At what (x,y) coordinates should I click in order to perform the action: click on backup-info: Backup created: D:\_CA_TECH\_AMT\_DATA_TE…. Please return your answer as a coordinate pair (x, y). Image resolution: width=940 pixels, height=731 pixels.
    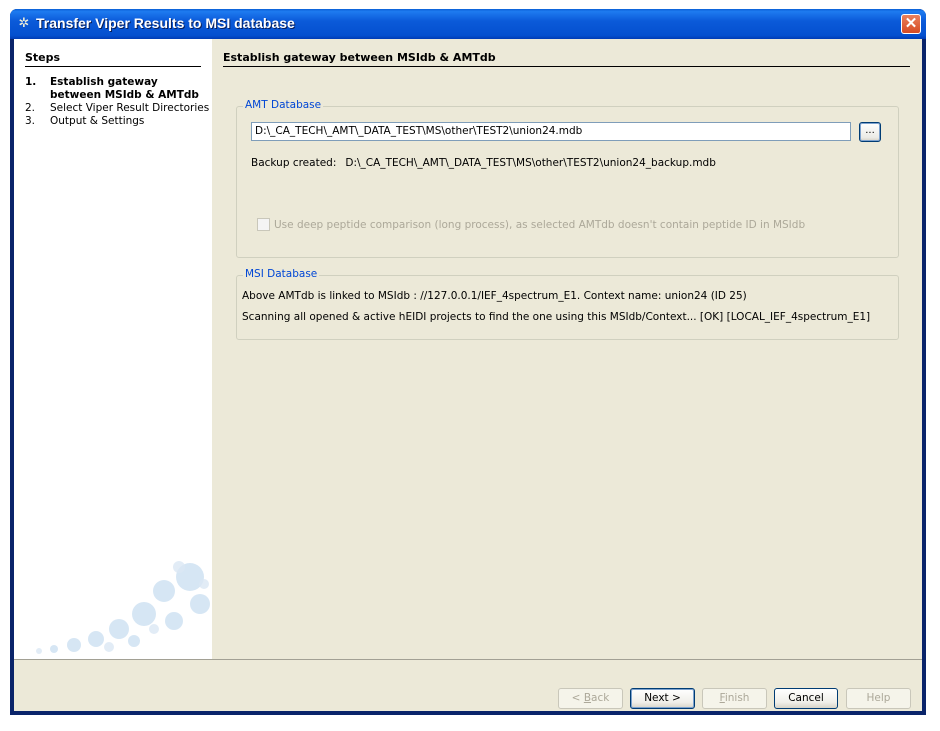
    Looking at the image, I should click on (483, 163).